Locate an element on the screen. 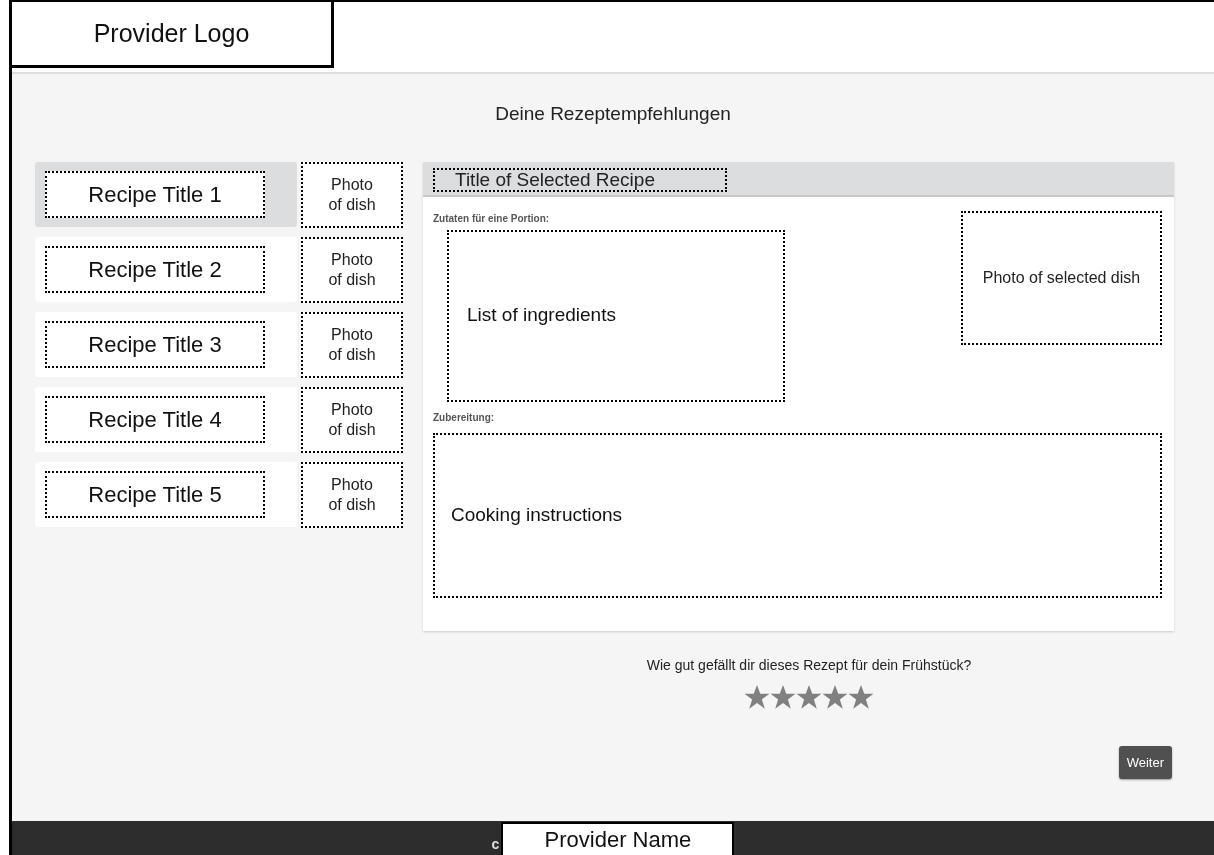  recipe-title: Recipe Title 5 is located at coordinates (155, 494).